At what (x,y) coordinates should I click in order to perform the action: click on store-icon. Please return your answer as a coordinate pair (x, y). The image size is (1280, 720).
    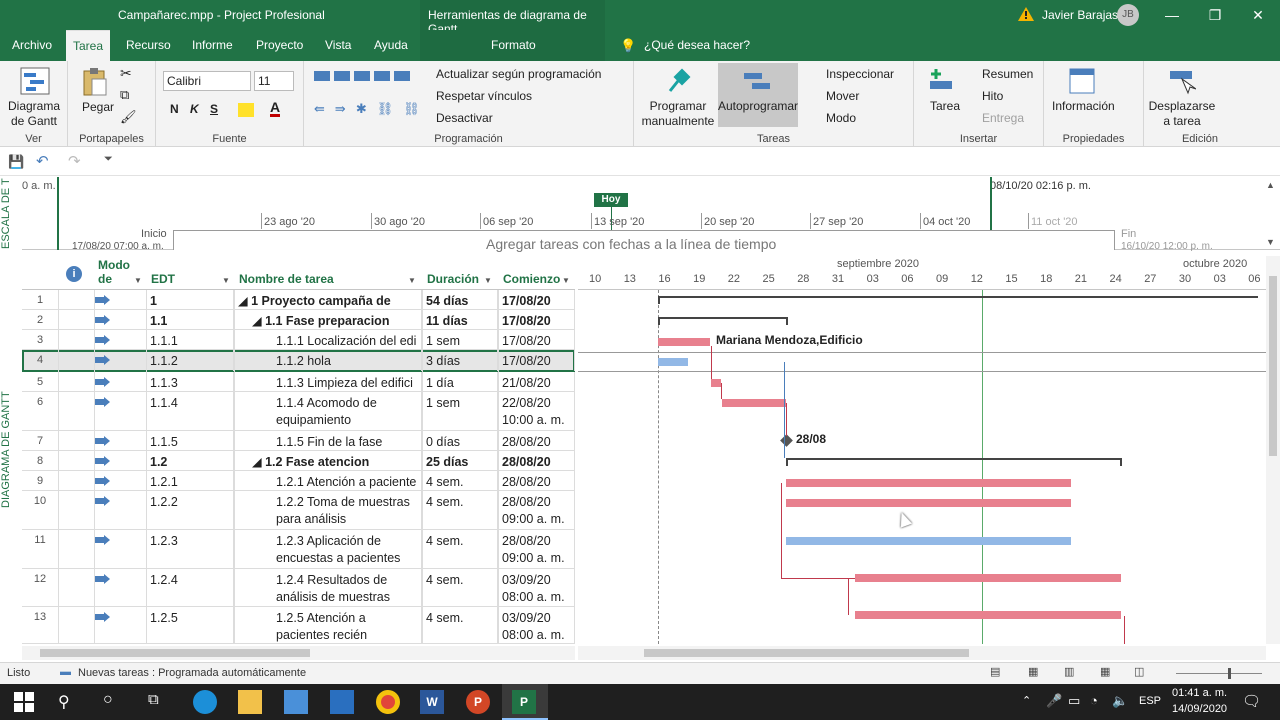
    Looking at the image, I should click on (296, 702).